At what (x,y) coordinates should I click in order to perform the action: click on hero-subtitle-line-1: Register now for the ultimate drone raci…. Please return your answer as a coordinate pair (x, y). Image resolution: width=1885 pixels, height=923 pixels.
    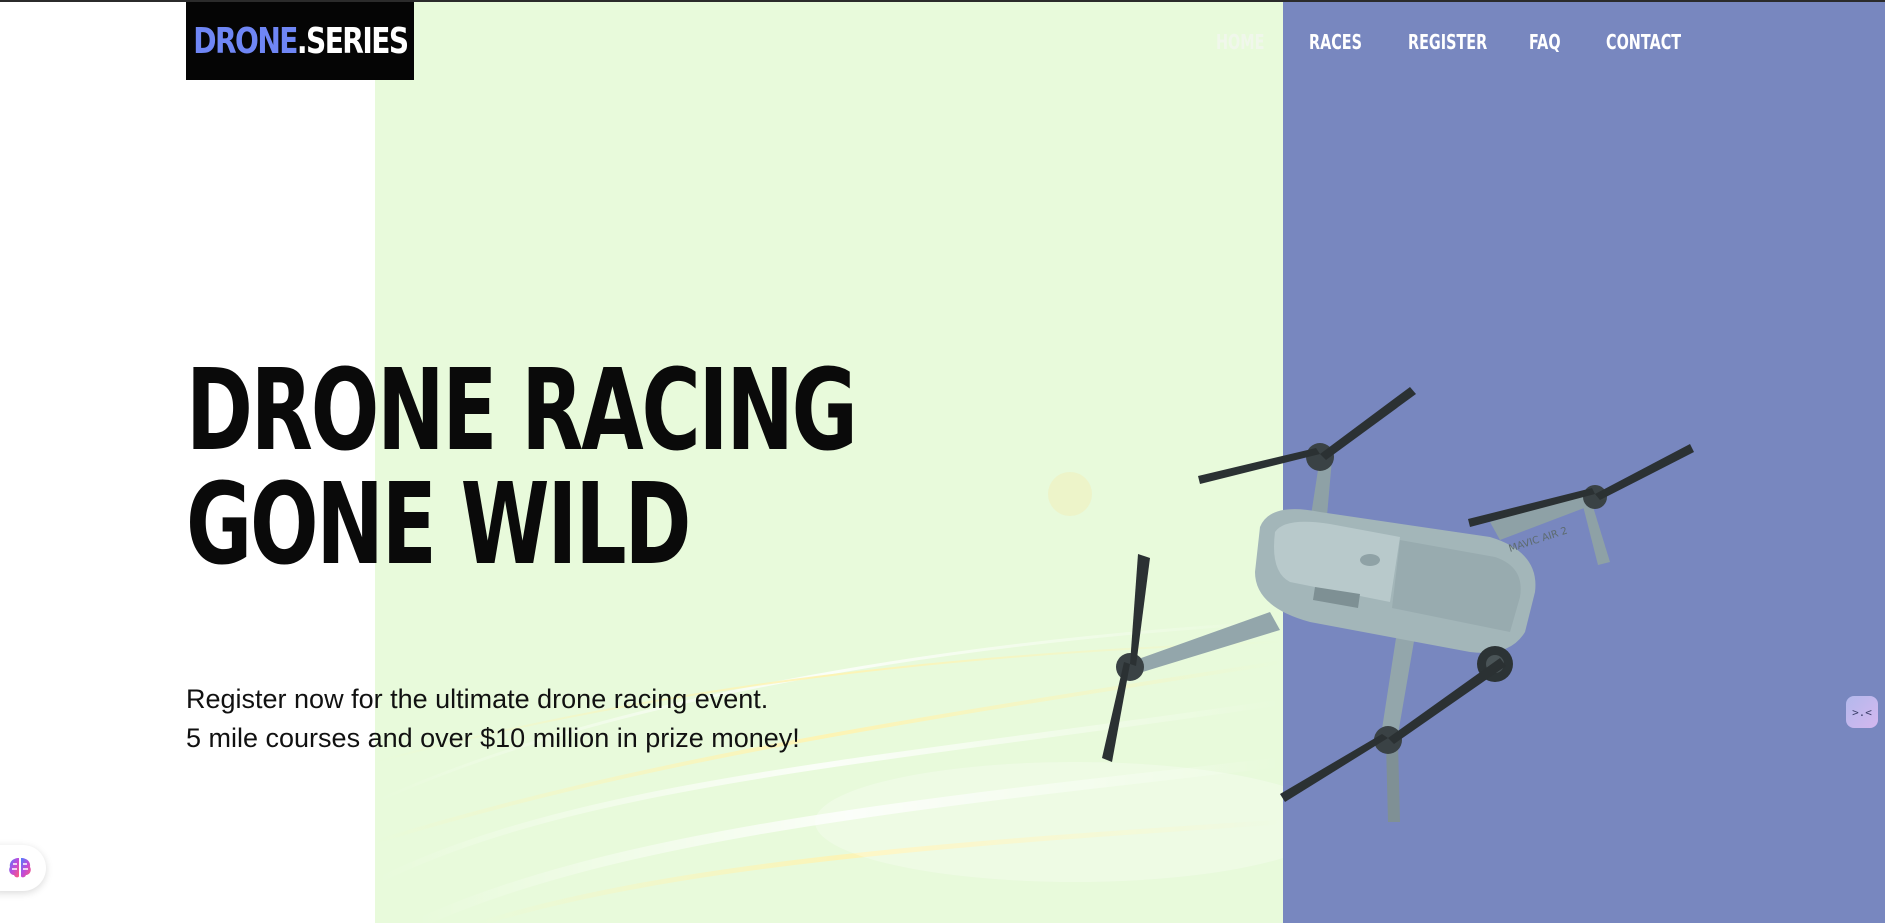
    Looking at the image, I should click on (477, 699).